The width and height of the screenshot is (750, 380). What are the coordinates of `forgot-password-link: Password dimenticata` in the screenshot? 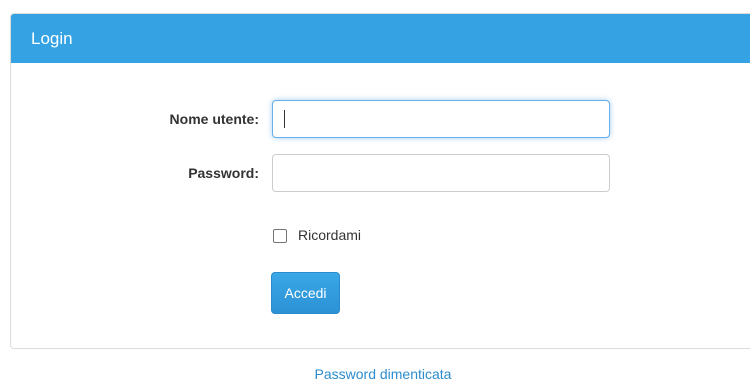 It's located at (375, 373).